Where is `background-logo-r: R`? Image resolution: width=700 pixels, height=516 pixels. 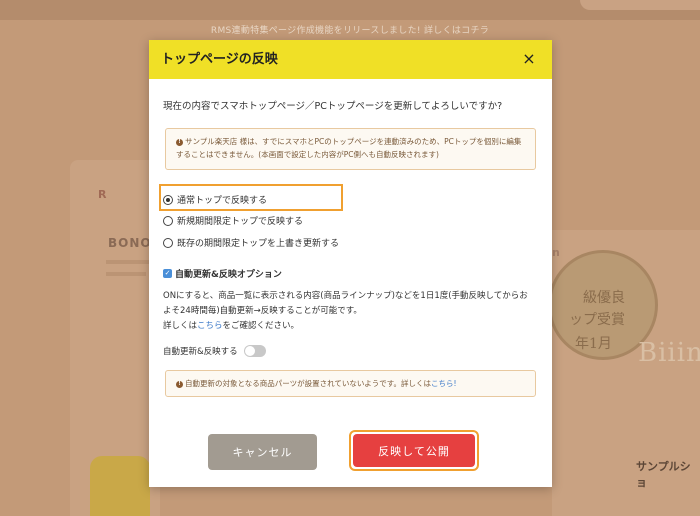
background-logo-r: R is located at coordinates (102, 194).